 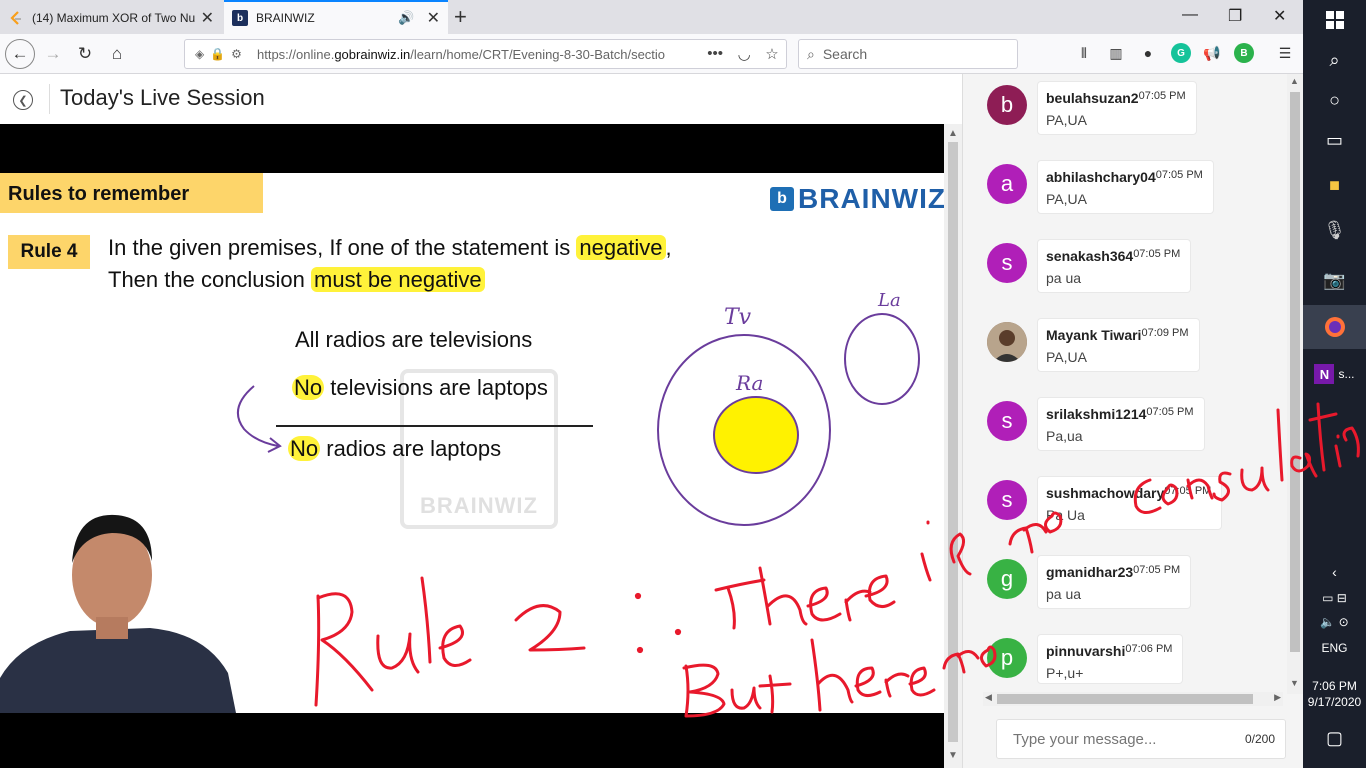 I want to click on chat-time: 07:06 PM, so click(x=1149, y=649).